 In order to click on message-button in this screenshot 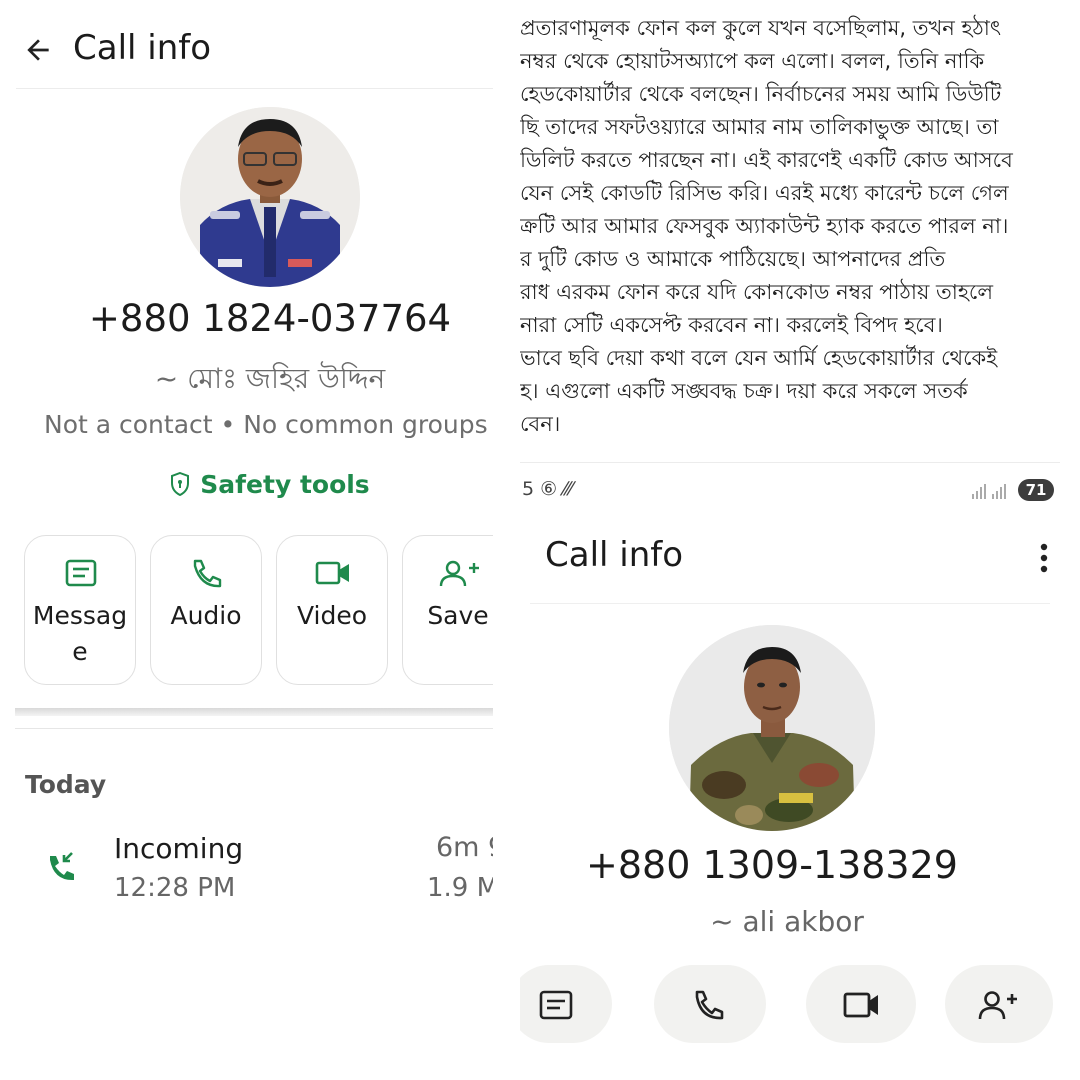, I will do `click(566, 1004)`.